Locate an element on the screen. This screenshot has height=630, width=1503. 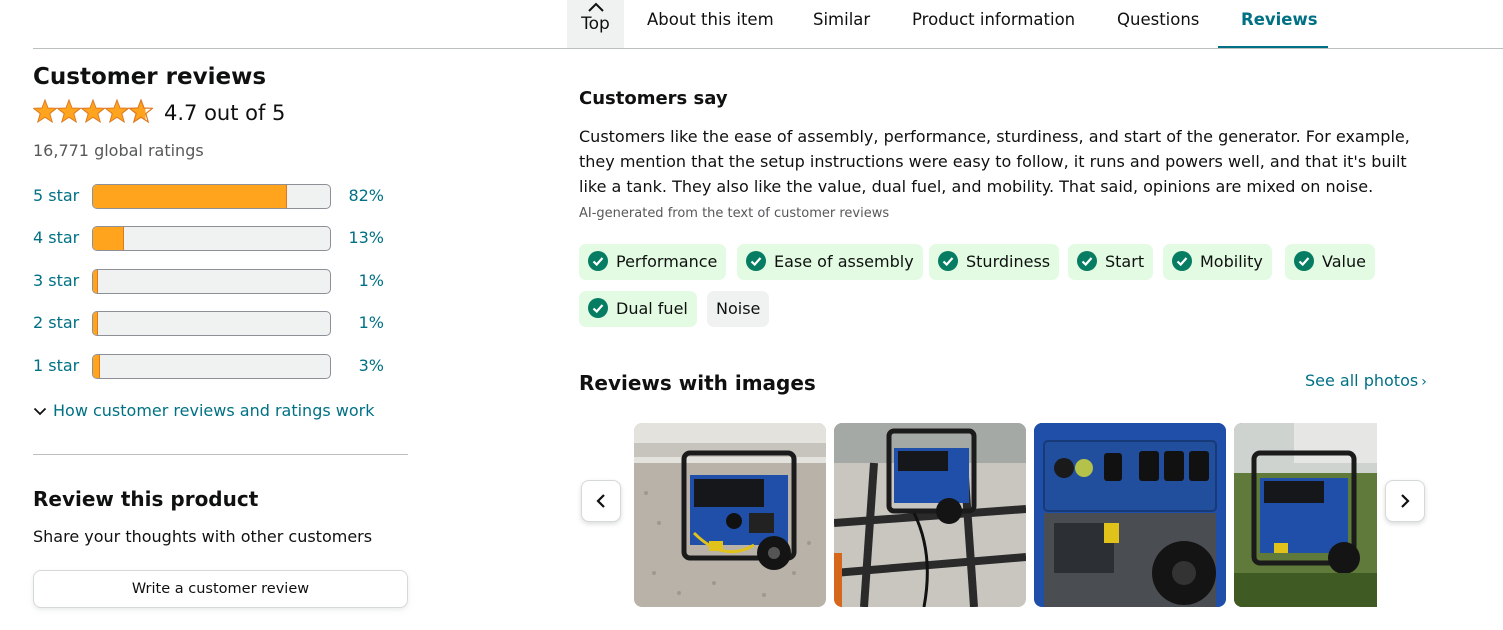
how-reviews-work-label: How customer reviews and ratings work is located at coordinates (213, 410).